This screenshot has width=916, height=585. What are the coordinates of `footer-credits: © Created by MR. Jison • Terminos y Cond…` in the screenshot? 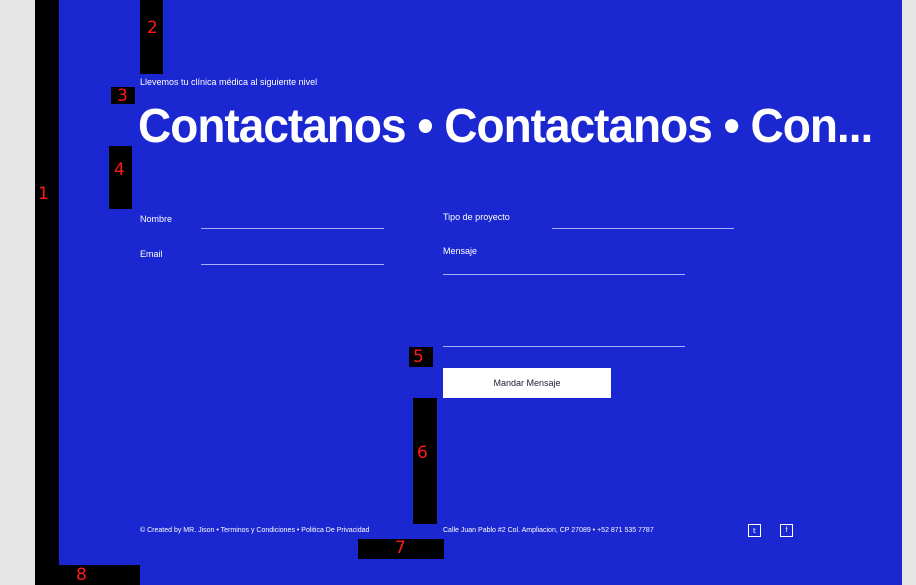 It's located at (254, 530).